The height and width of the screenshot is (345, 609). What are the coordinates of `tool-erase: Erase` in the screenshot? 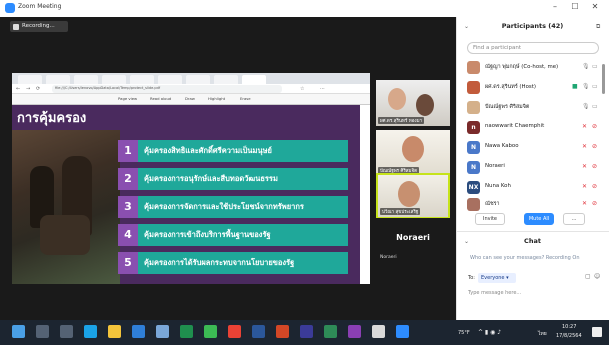 It's located at (245, 98).